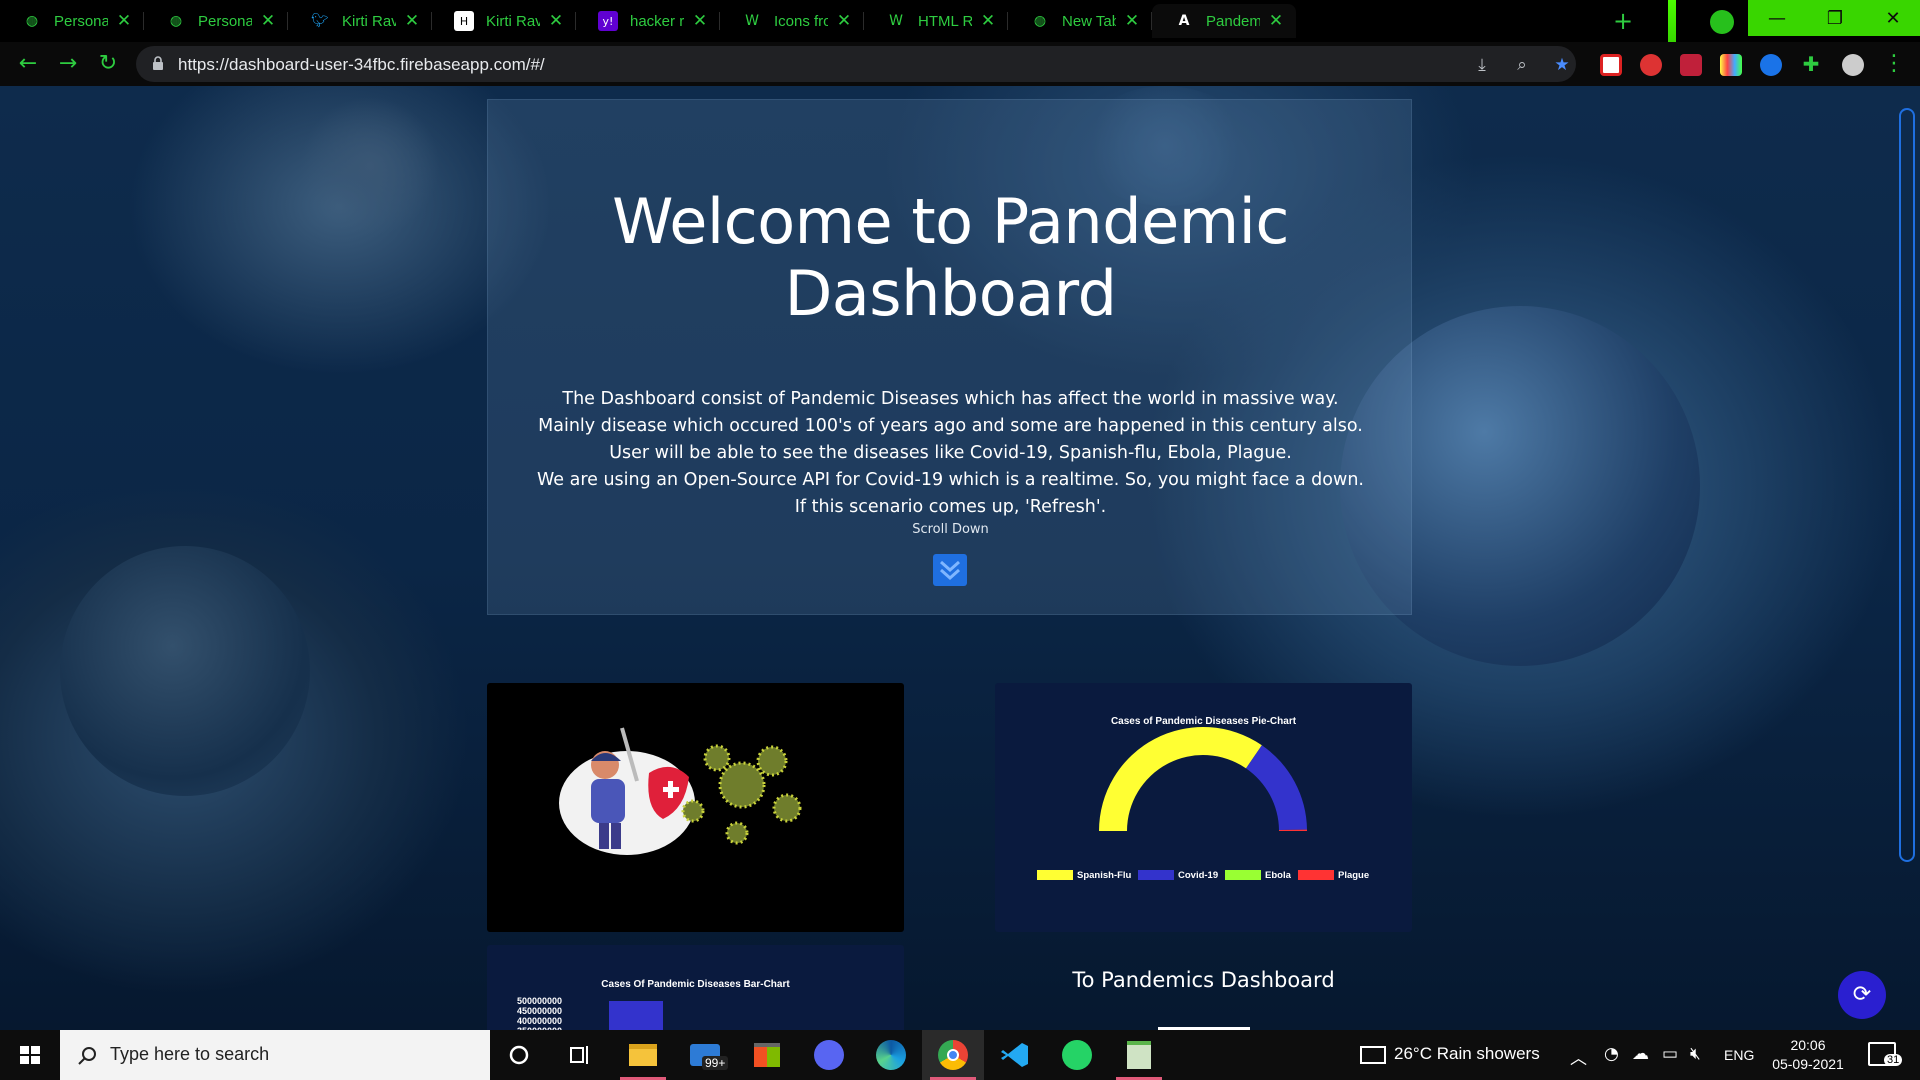 The image size is (1920, 1080). I want to click on legend-item-spanish-flu: Spanish-Flu, so click(1084, 875).